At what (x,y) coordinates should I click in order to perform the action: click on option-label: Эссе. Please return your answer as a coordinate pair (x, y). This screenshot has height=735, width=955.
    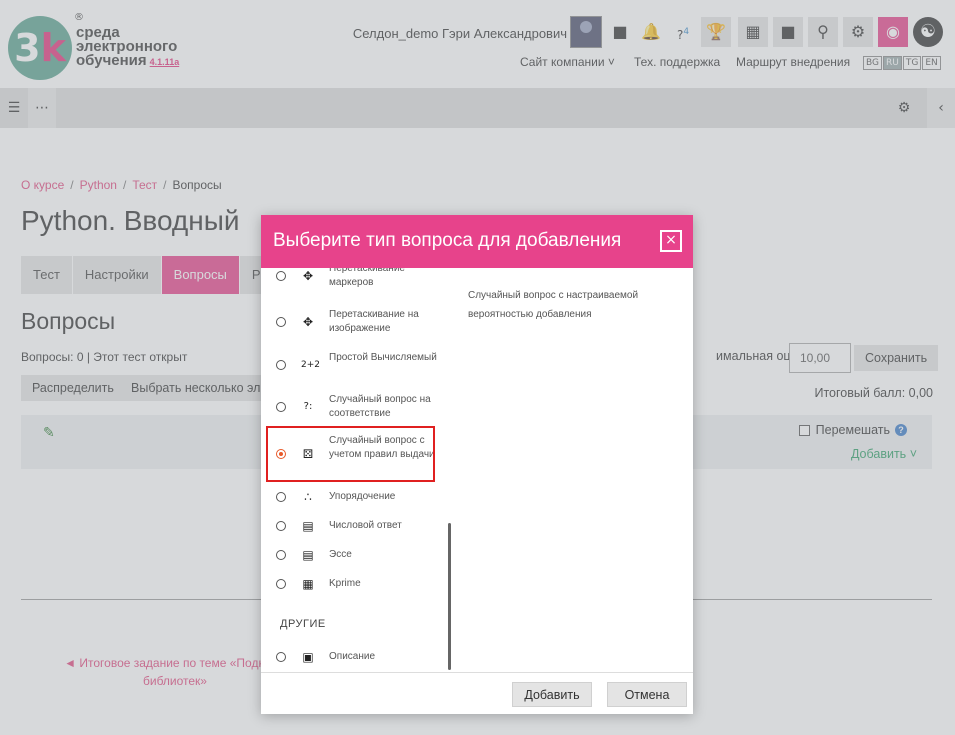
    Looking at the image, I should click on (340, 554).